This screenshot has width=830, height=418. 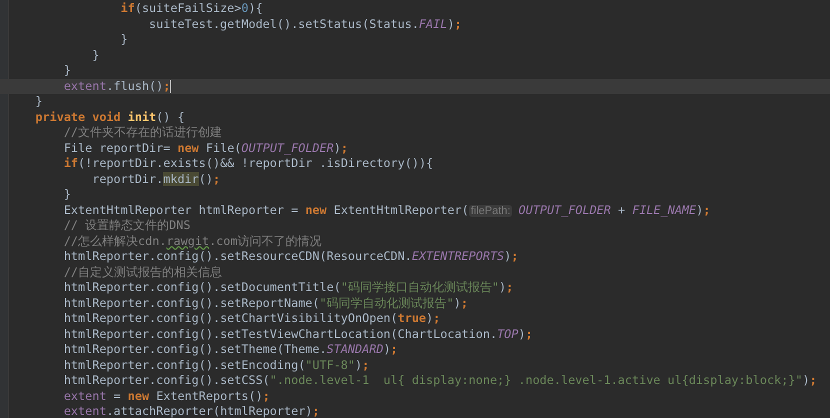 I want to click on code-line: htmlReporter.config().setDocumentTitle("码同学接口自动化测试报告");, so click(x=288, y=288).